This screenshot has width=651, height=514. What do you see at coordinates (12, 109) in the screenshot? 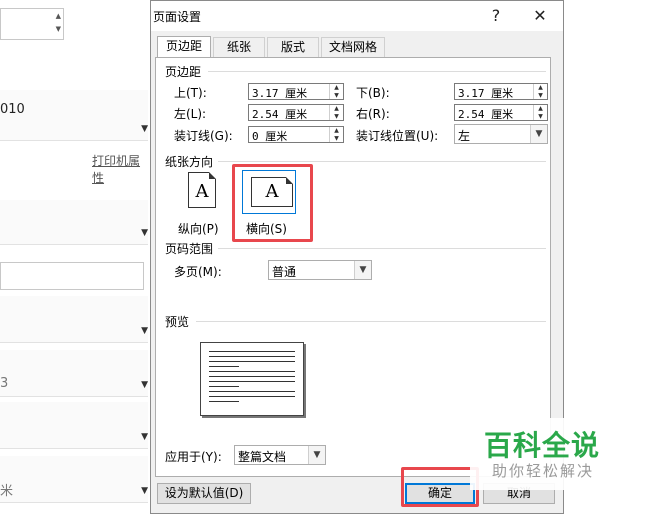
I see `background-row-text: 010` at bounding box center [12, 109].